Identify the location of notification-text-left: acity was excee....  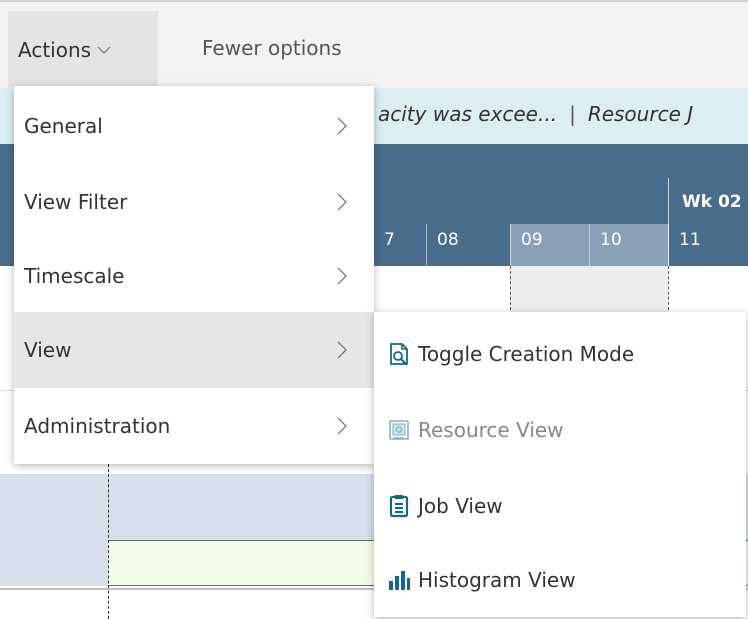
(468, 114).